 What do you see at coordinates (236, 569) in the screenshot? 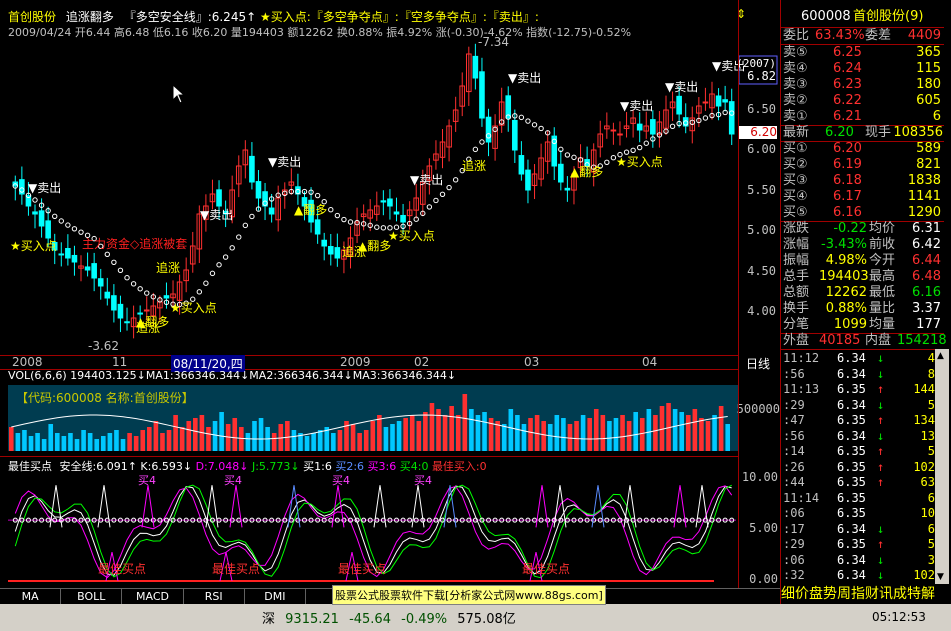
I see `best-buy-label: 最佳买点` at bounding box center [236, 569].